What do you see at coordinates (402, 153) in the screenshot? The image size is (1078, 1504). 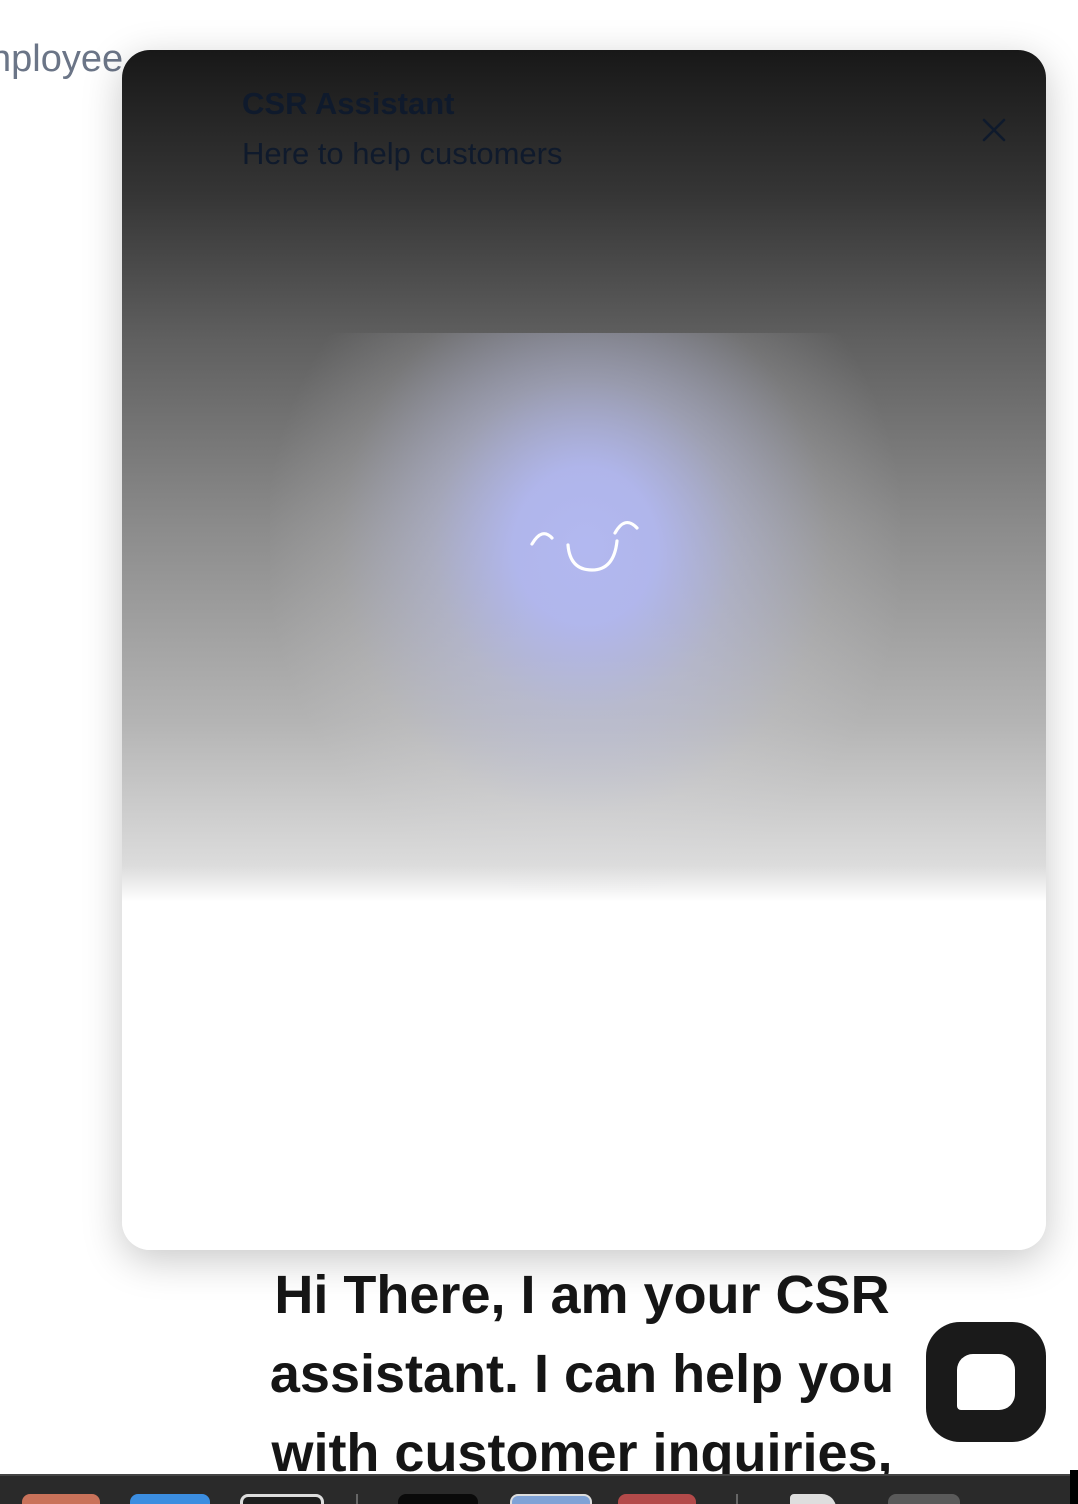 I see `assistant-subtitle: Here to help customers` at bounding box center [402, 153].